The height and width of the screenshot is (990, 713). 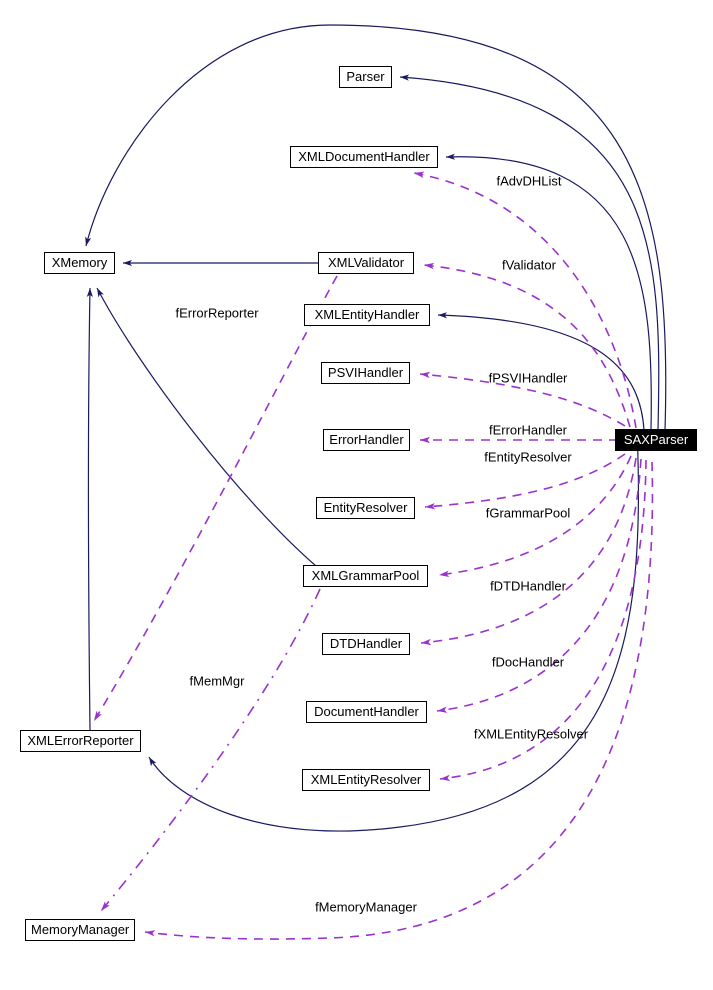 I want to click on edge-label-fadvdhlist: fAdvDHList, so click(x=529, y=181).